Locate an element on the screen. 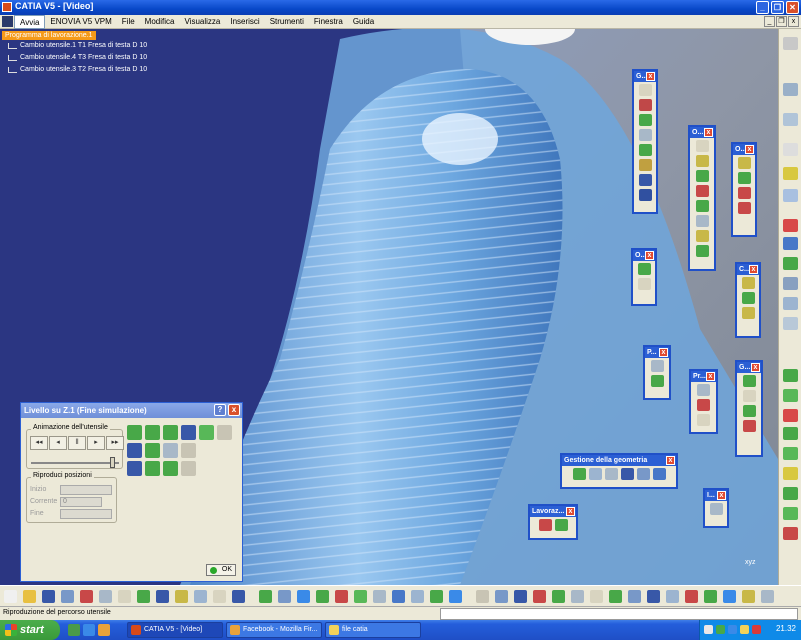  ie-icon is located at coordinates (89, 630).